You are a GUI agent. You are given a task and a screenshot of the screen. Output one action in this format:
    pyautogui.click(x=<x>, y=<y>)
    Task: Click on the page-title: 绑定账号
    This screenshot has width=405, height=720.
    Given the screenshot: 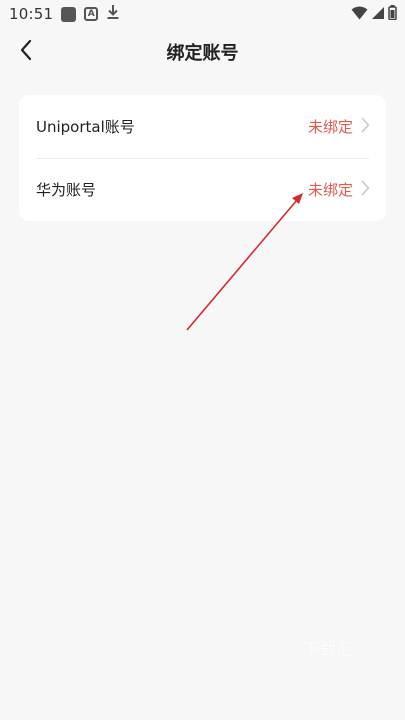 What is the action you would take?
    pyautogui.click(x=202, y=53)
    